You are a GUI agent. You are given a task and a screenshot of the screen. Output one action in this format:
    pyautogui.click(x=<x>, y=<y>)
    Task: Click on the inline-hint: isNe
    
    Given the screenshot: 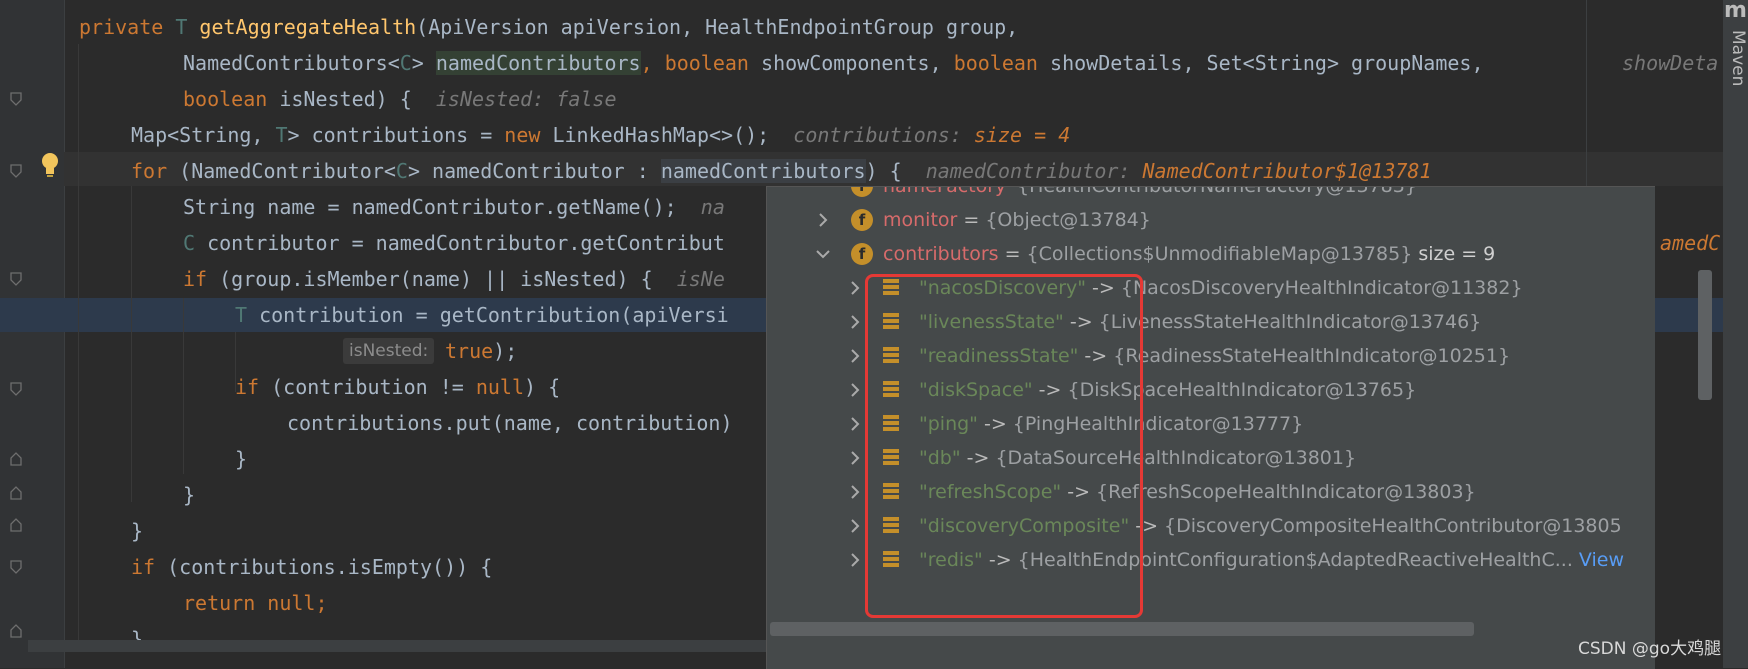 What is the action you would take?
    pyautogui.click(x=700, y=279)
    